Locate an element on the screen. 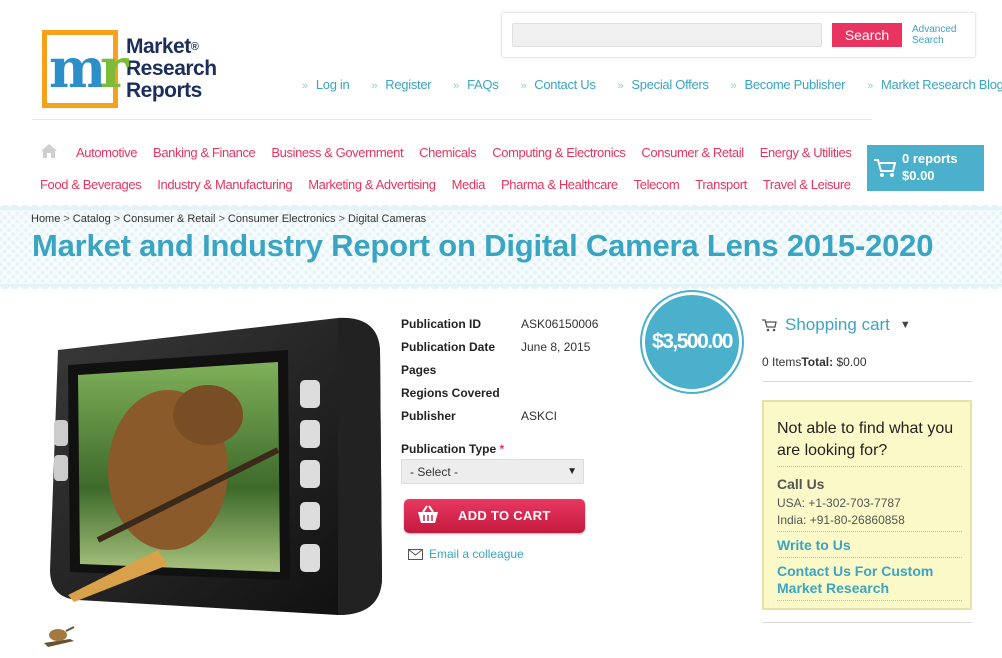 This screenshot has height=658, width=1002. site-logo: mr Market® Research Reports is located at coordinates (129, 69).